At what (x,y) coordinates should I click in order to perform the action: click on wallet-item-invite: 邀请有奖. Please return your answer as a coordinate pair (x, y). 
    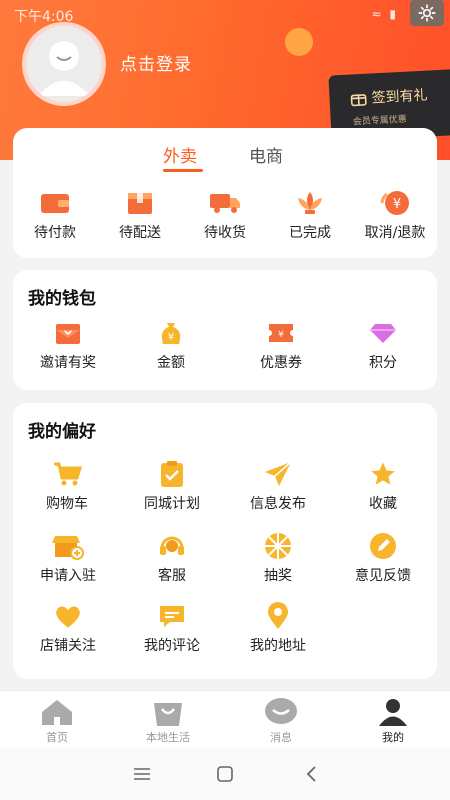
    Looking at the image, I should click on (68, 345).